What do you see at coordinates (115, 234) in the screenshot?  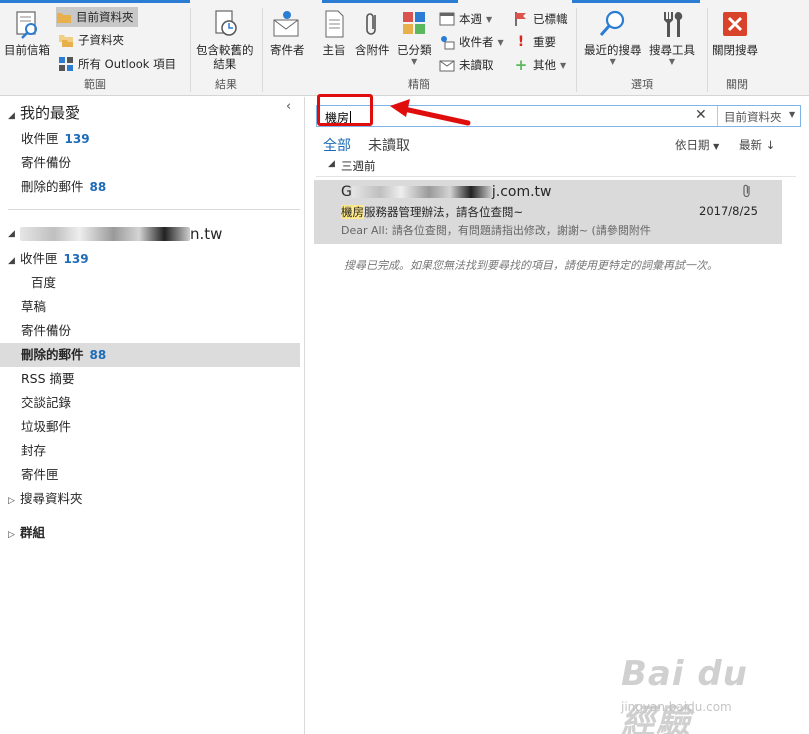 I see `account-header: ◢ n.tw` at bounding box center [115, 234].